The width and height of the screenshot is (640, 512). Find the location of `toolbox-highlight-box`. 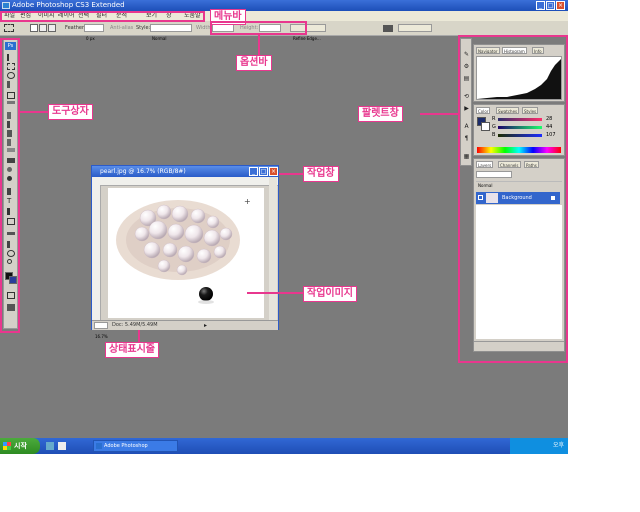

toolbox-highlight-box is located at coordinates (10, 185).